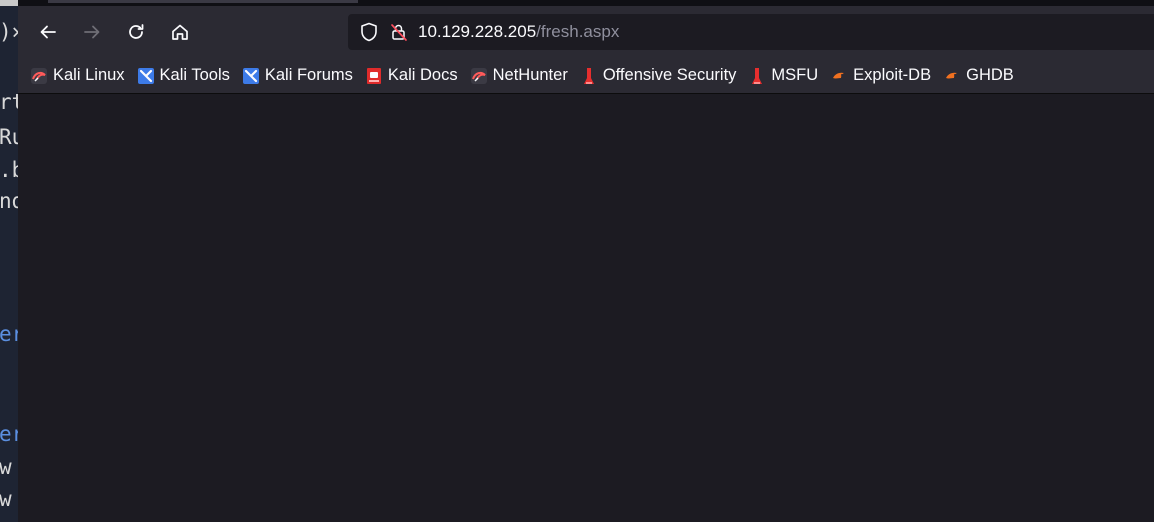  What do you see at coordinates (751, 32) in the screenshot?
I see `address-bar: 10.129.228.205/fresh.aspx` at bounding box center [751, 32].